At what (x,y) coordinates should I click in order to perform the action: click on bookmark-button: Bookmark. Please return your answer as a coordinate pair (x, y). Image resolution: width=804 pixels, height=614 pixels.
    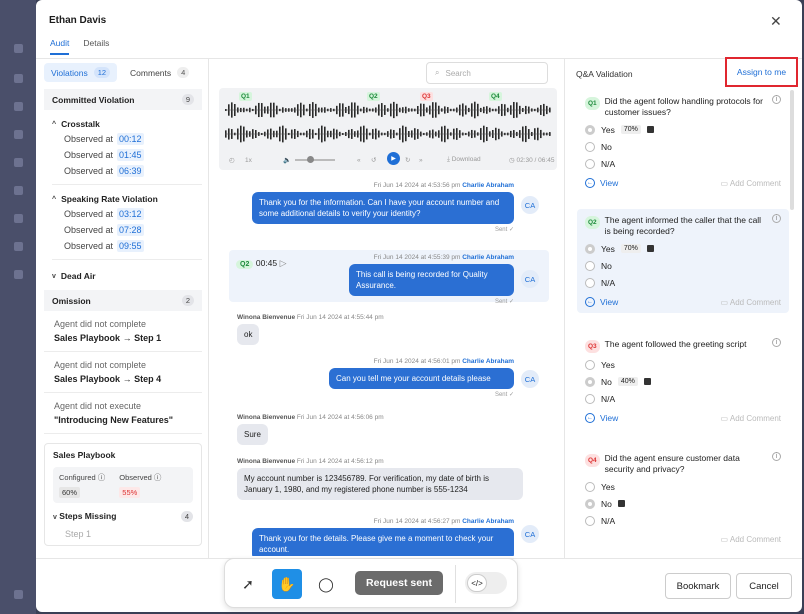
    Looking at the image, I should click on (698, 586).